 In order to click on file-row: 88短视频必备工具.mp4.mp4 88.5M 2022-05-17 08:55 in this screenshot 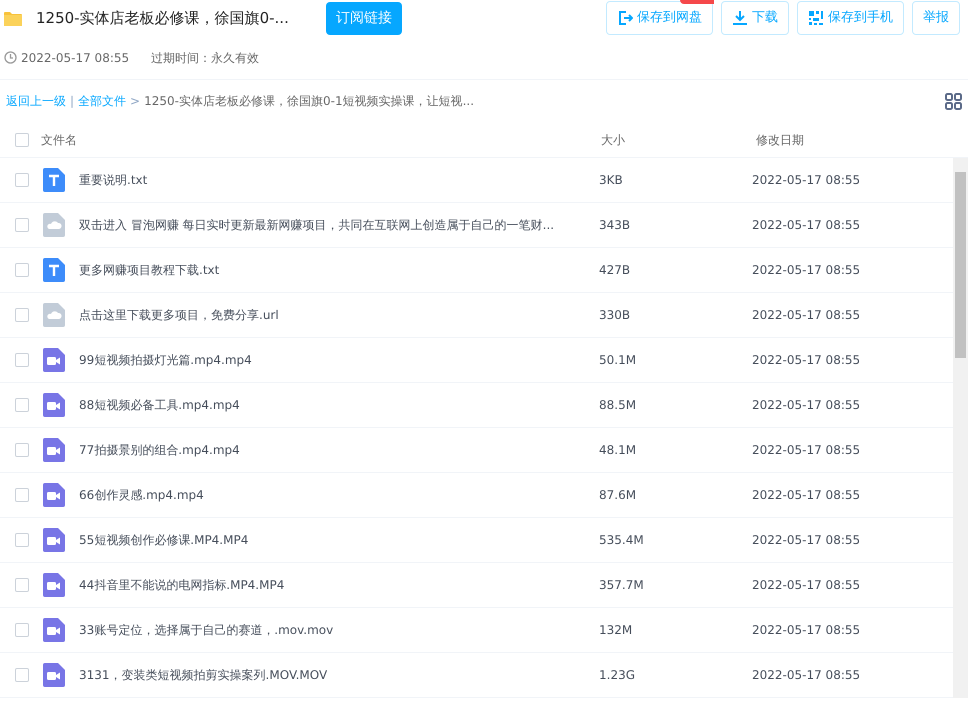, I will do `click(476, 405)`.